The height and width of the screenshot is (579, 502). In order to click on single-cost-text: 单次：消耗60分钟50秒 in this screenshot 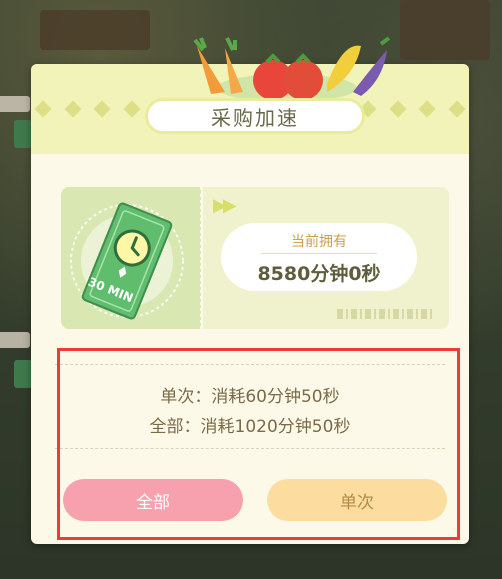, I will do `click(250, 397)`.